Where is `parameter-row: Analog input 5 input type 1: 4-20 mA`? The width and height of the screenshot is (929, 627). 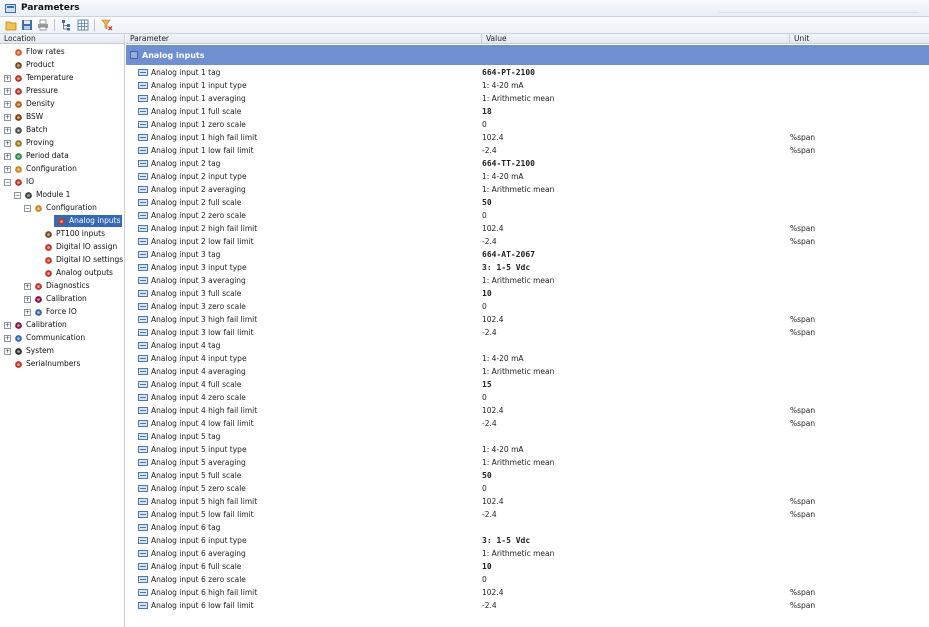 parameter-row: Analog input 5 input type 1: 4-20 mA is located at coordinates (527, 449).